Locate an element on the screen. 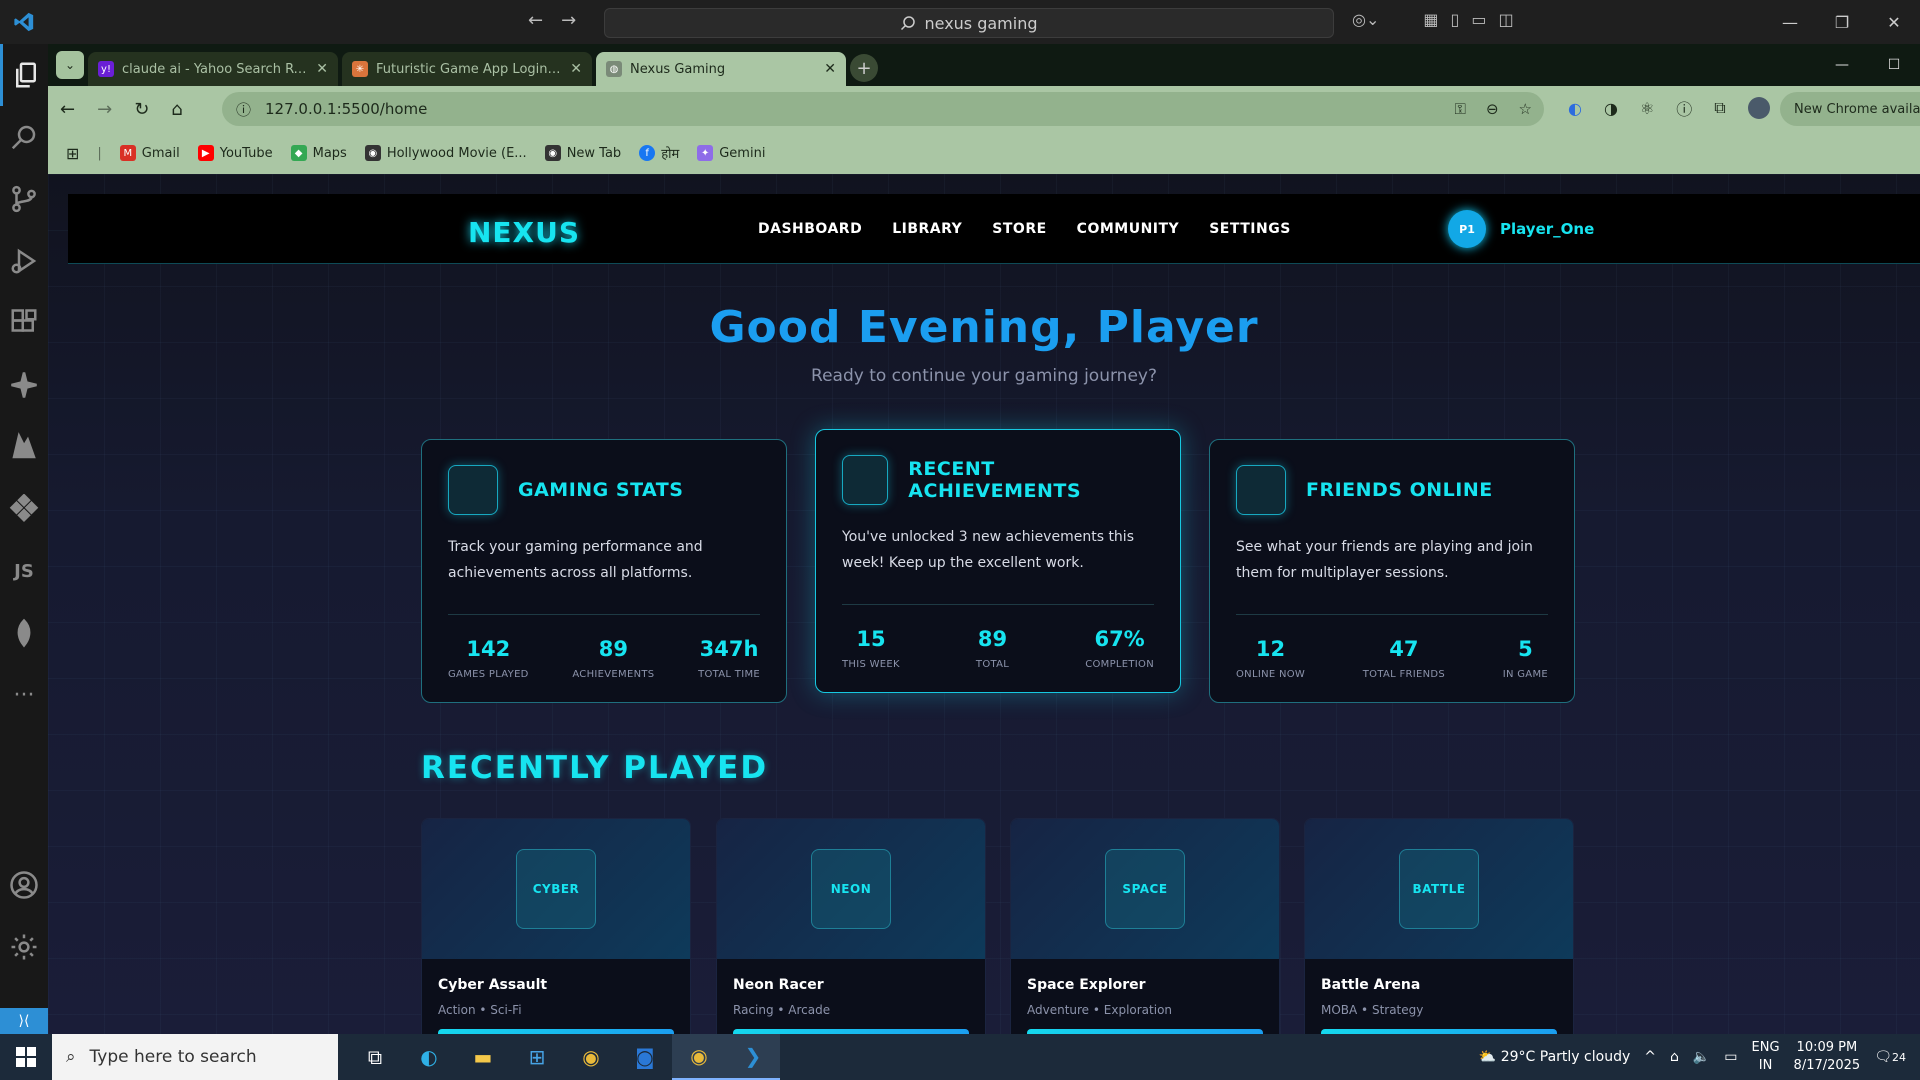 This screenshot has width=1920, height=1080. outlook-icon: ◙ is located at coordinates (645, 1057).